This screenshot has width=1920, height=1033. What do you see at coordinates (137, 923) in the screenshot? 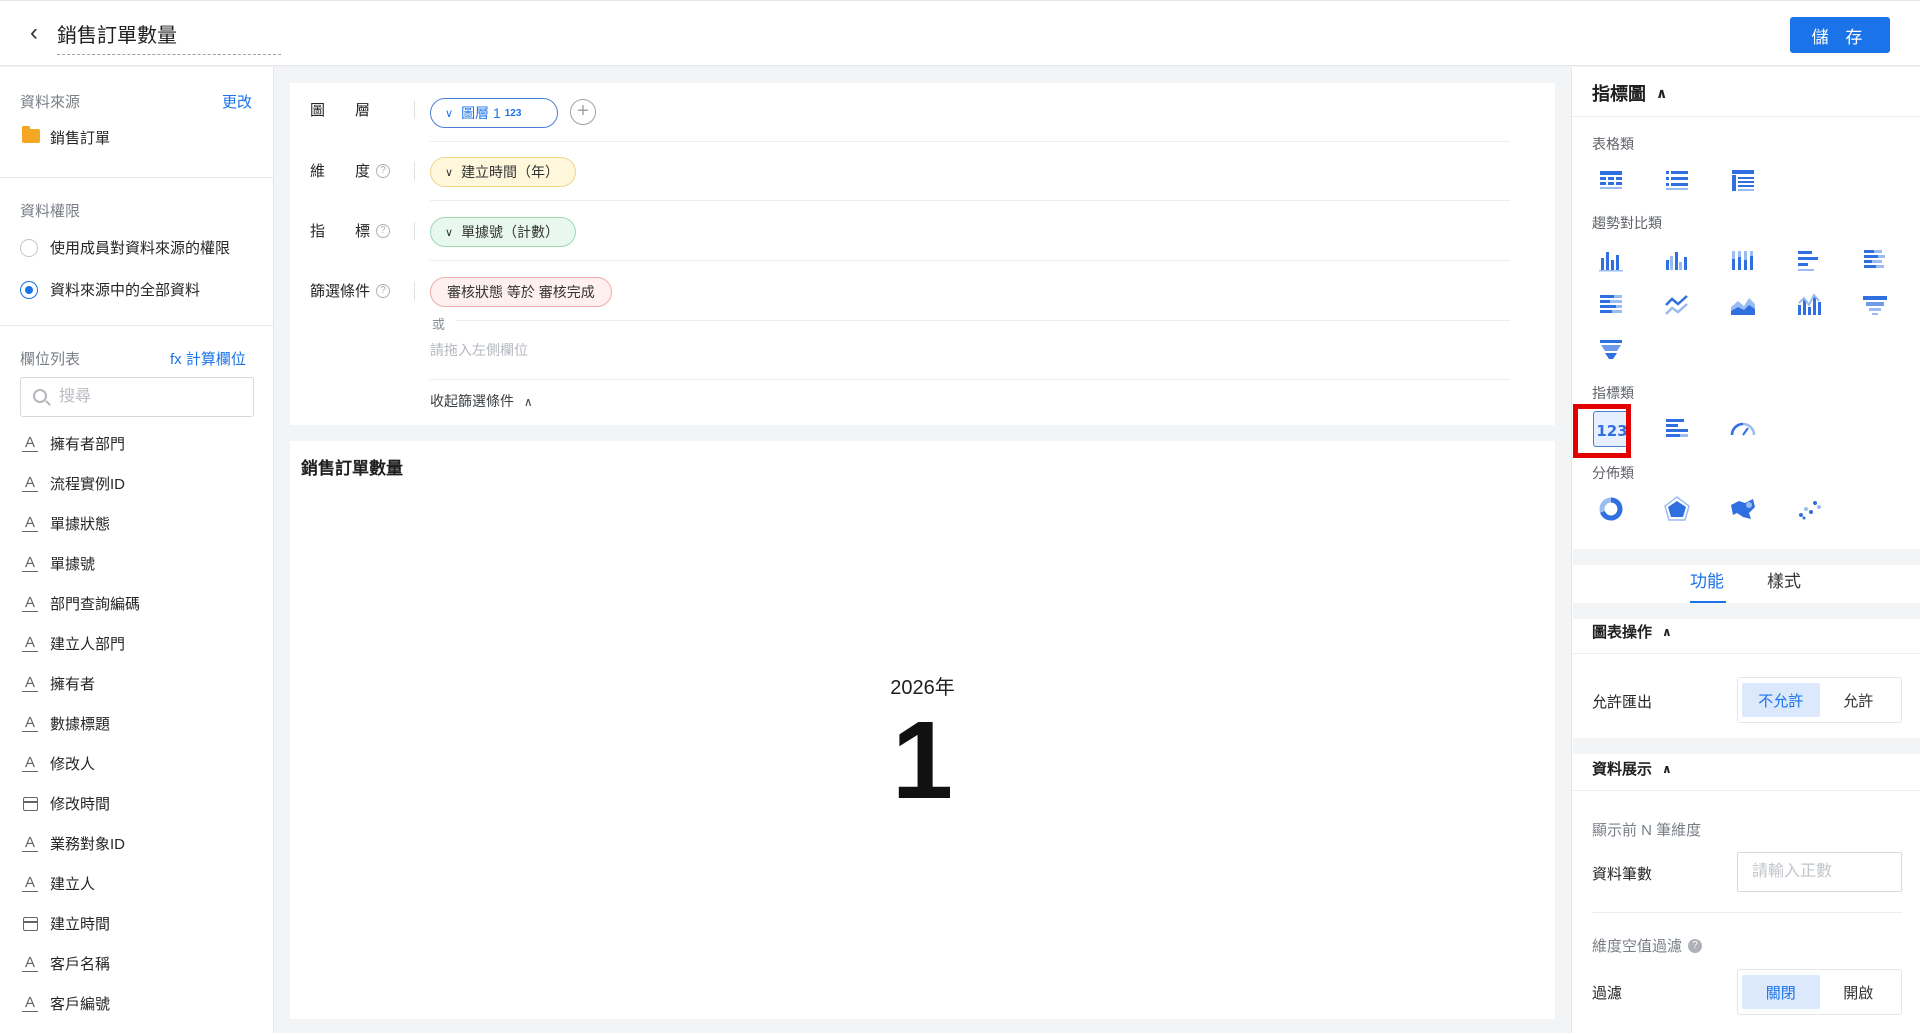
I see `field-item: 建立時間` at bounding box center [137, 923].